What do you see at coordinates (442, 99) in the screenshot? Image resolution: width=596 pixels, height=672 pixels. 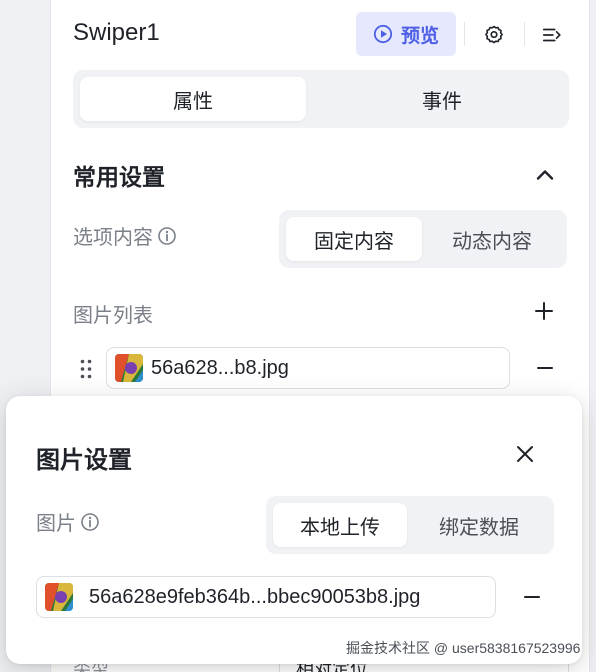 I see `tab-events: 事件` at bounding box center [442, 99].